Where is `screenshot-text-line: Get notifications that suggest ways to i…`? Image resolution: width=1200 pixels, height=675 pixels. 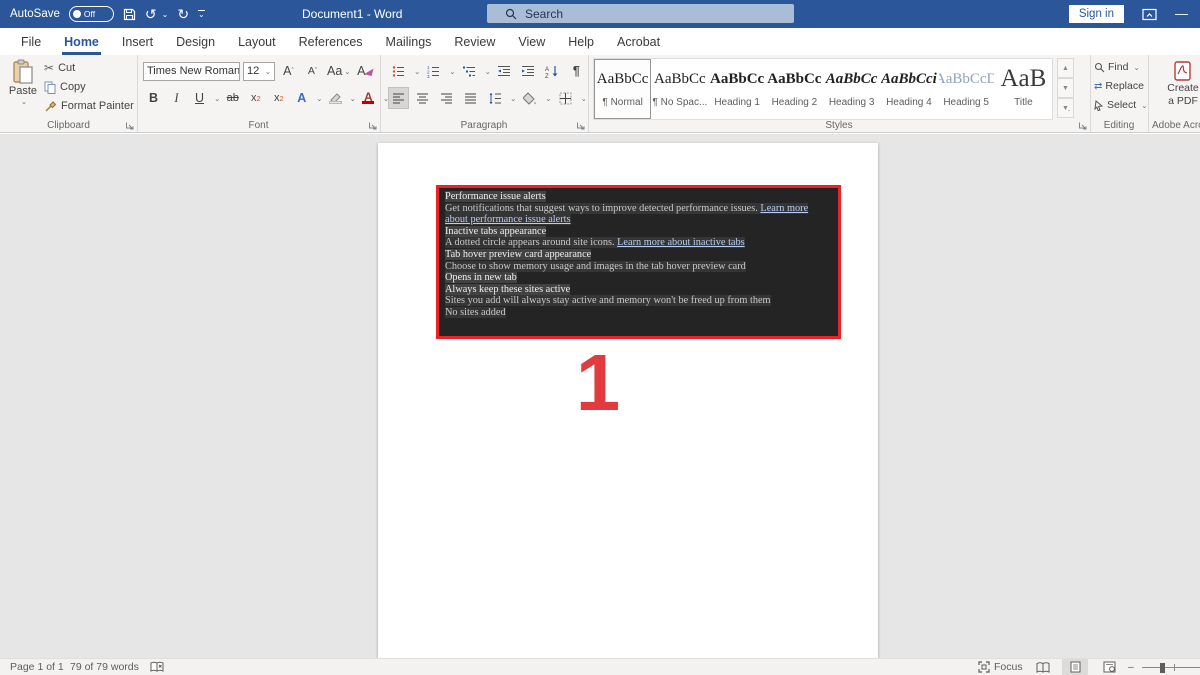 screenshot-text-line: Get notifications that suggest ways to i… is located at coordinates (627, 214).